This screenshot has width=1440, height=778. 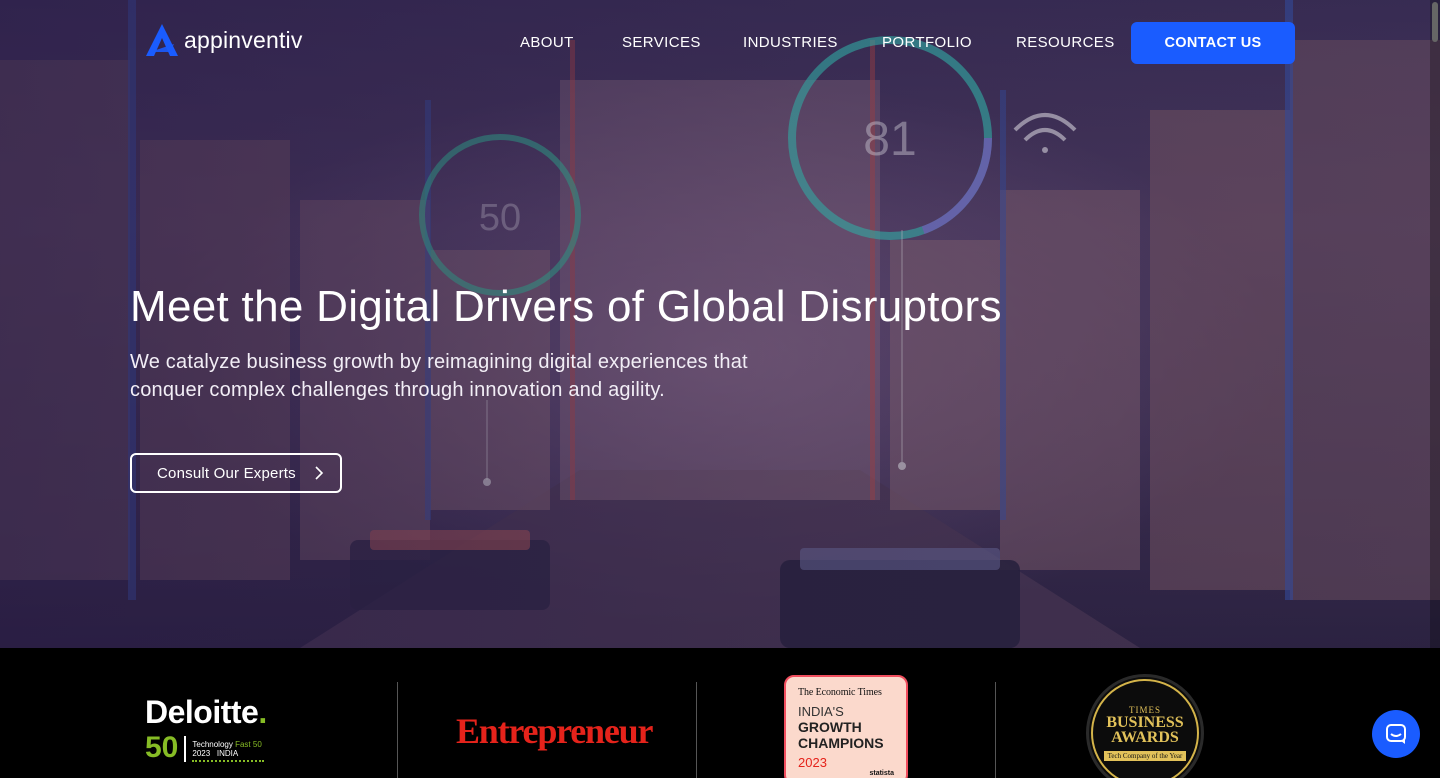 I want to click on tba-line-business: BUSINESS, so click(x=1145, y=722).